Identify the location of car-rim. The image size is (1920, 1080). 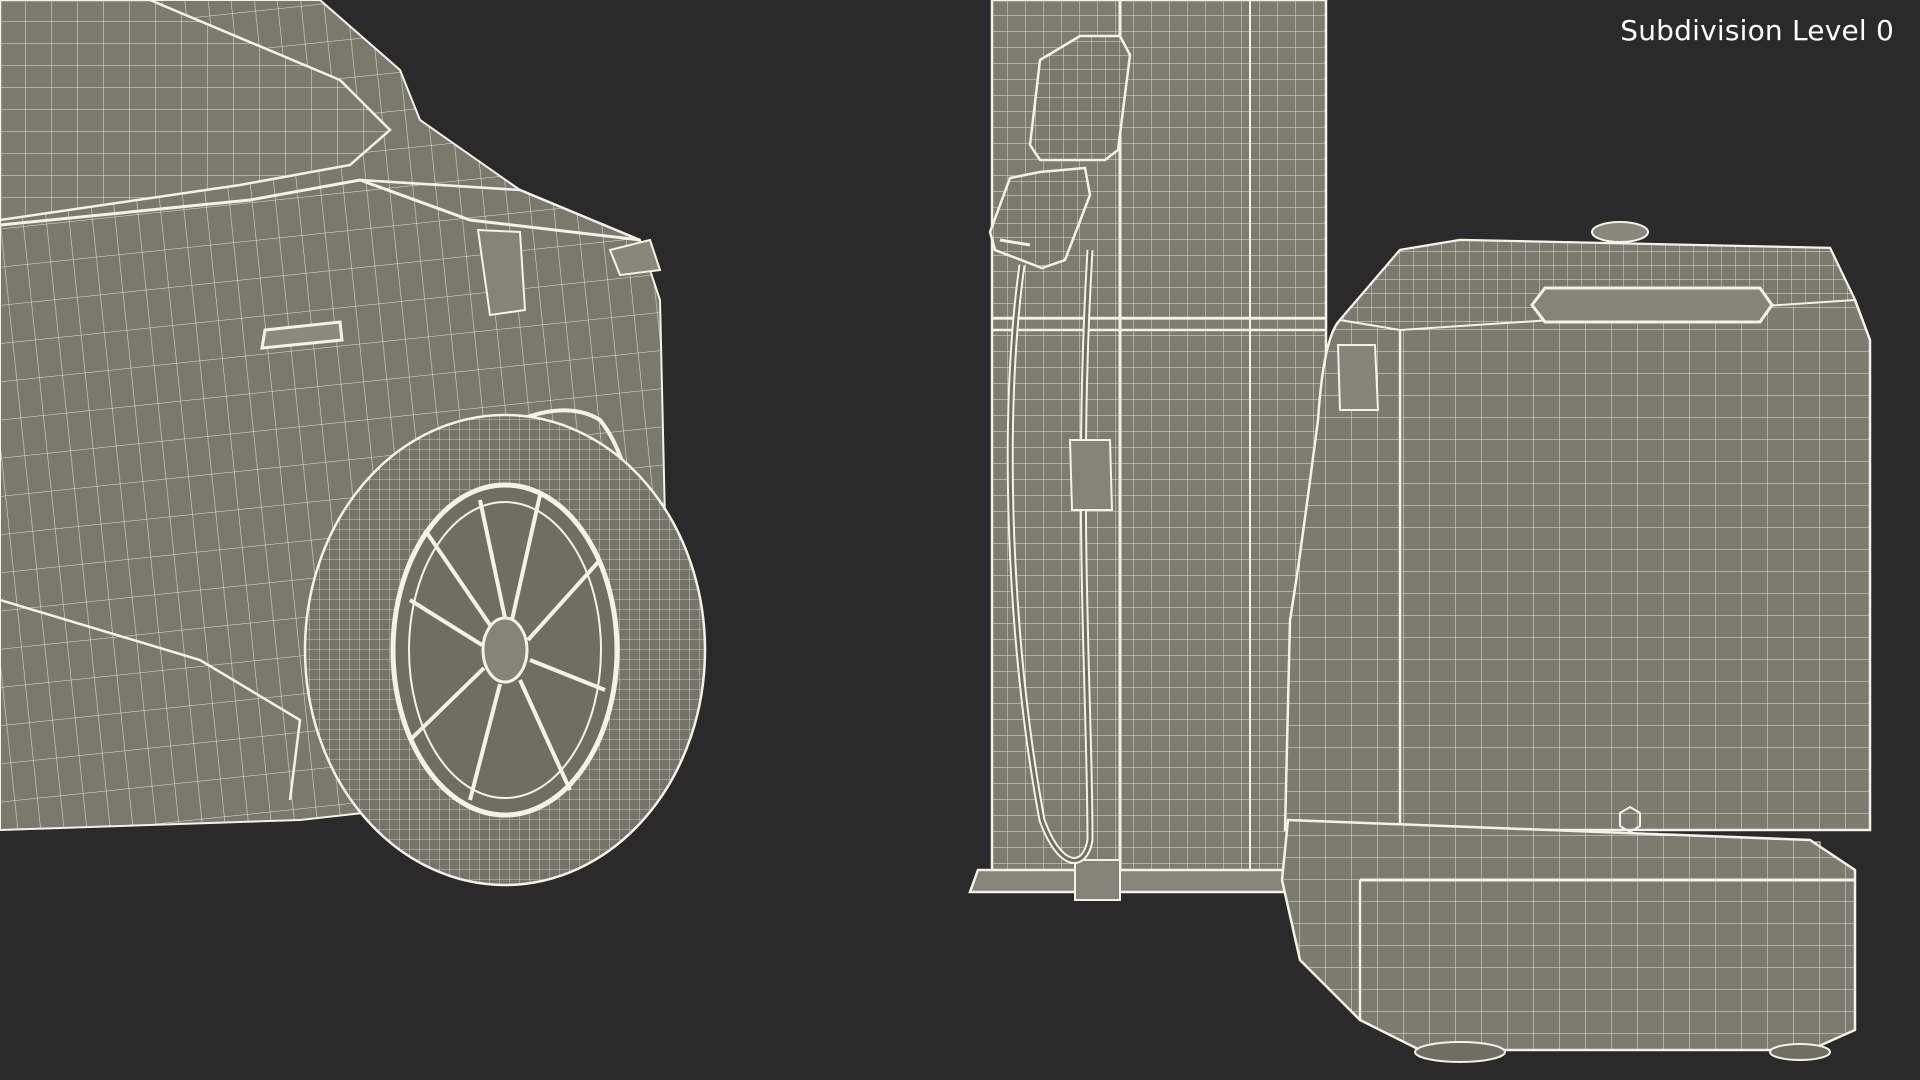
(505, 650).